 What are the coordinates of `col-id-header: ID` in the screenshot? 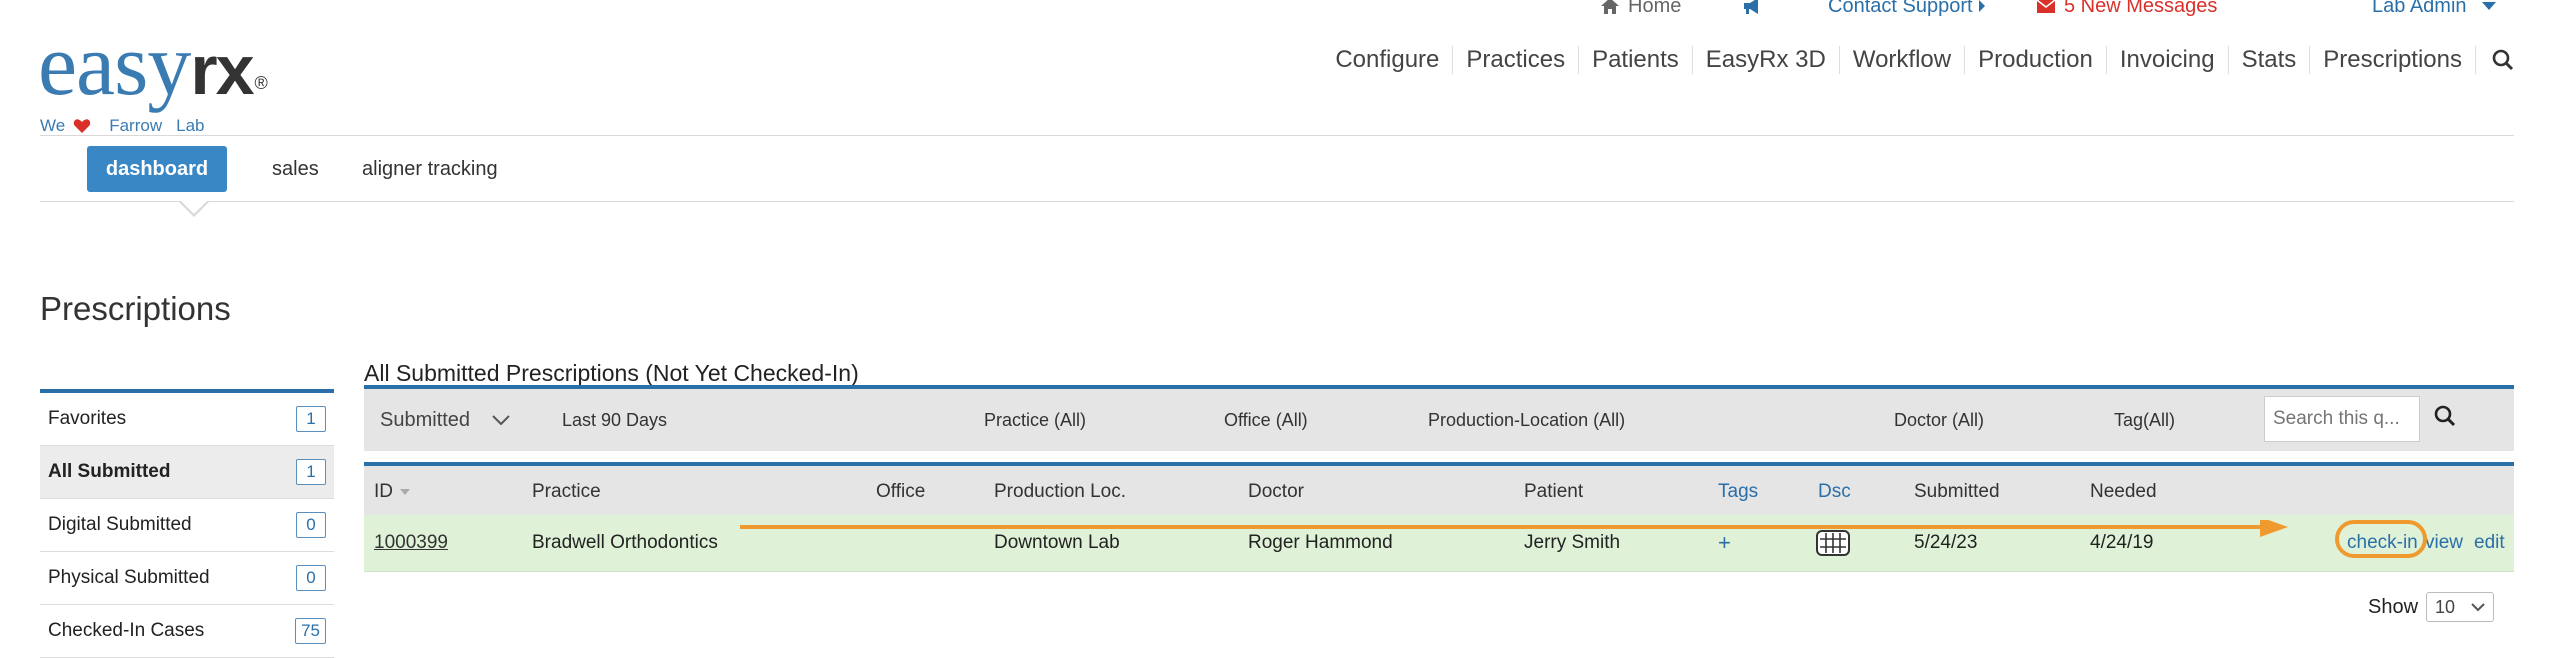 It's located at (392, 492).